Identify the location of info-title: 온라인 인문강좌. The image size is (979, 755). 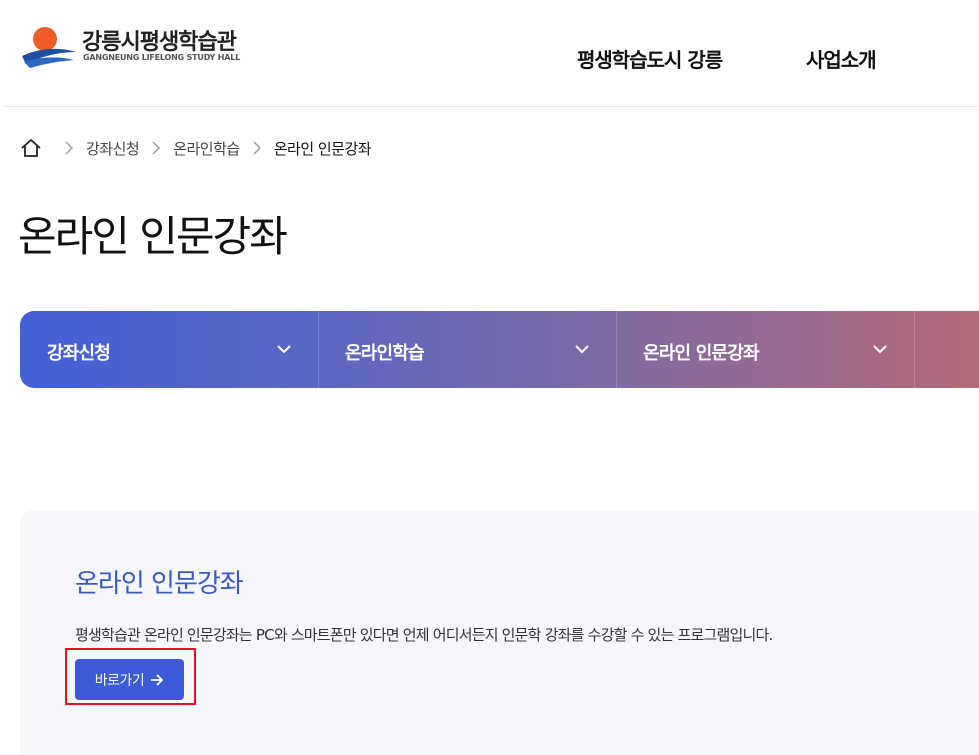
(159, 584).